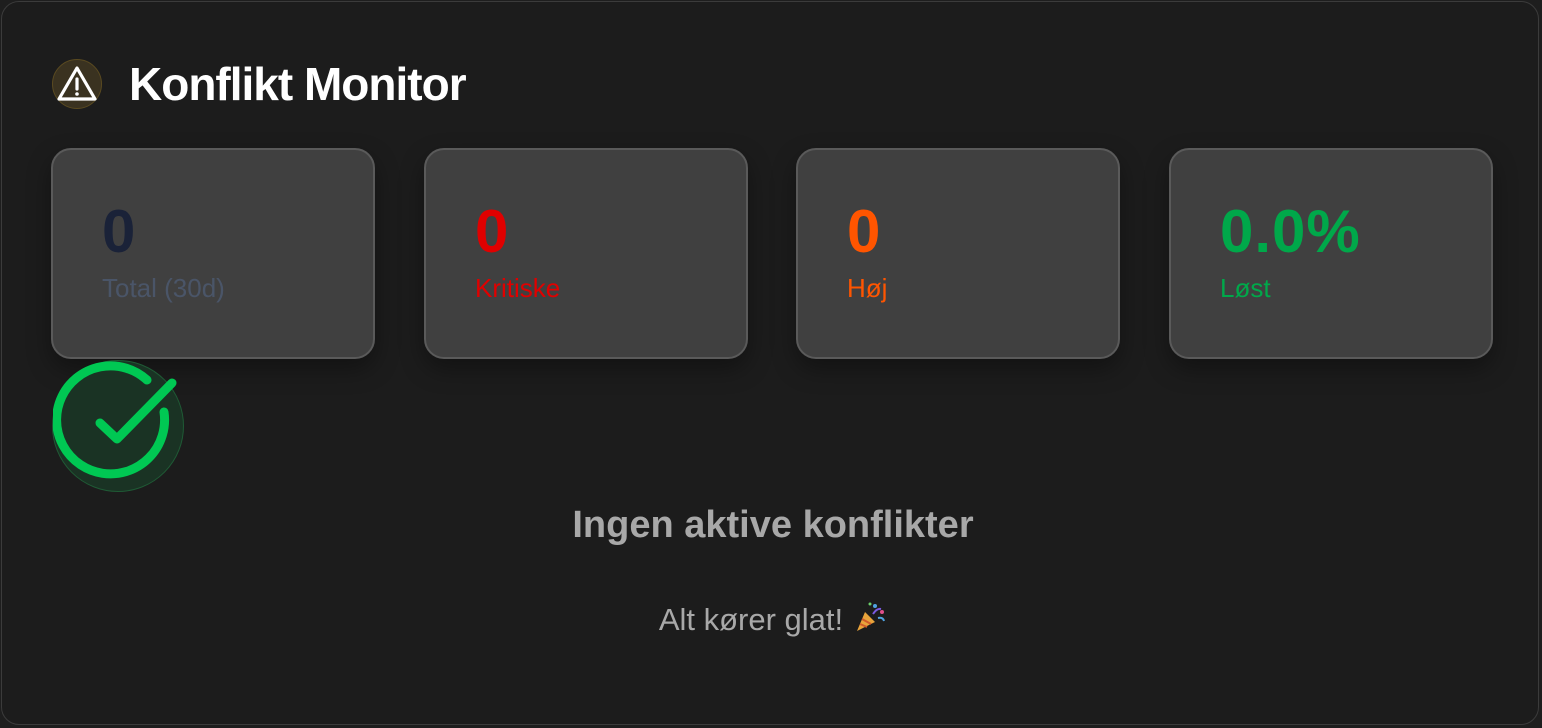 This screenshot has width=1542, height=728. What do you see at coordinates (119, 231) in the screenshot?
I see `stat-value-total: 0` at bounding box center [119, 231].